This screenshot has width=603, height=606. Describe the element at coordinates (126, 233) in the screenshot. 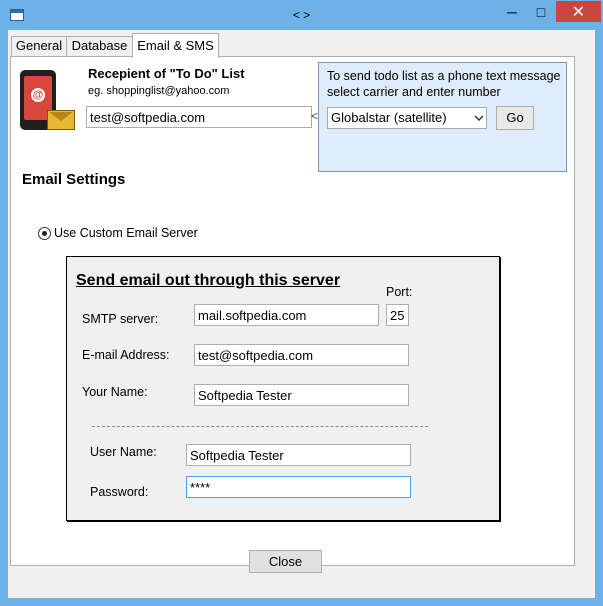

I see `custom-server-label: Use Custom Email Server` at that location.